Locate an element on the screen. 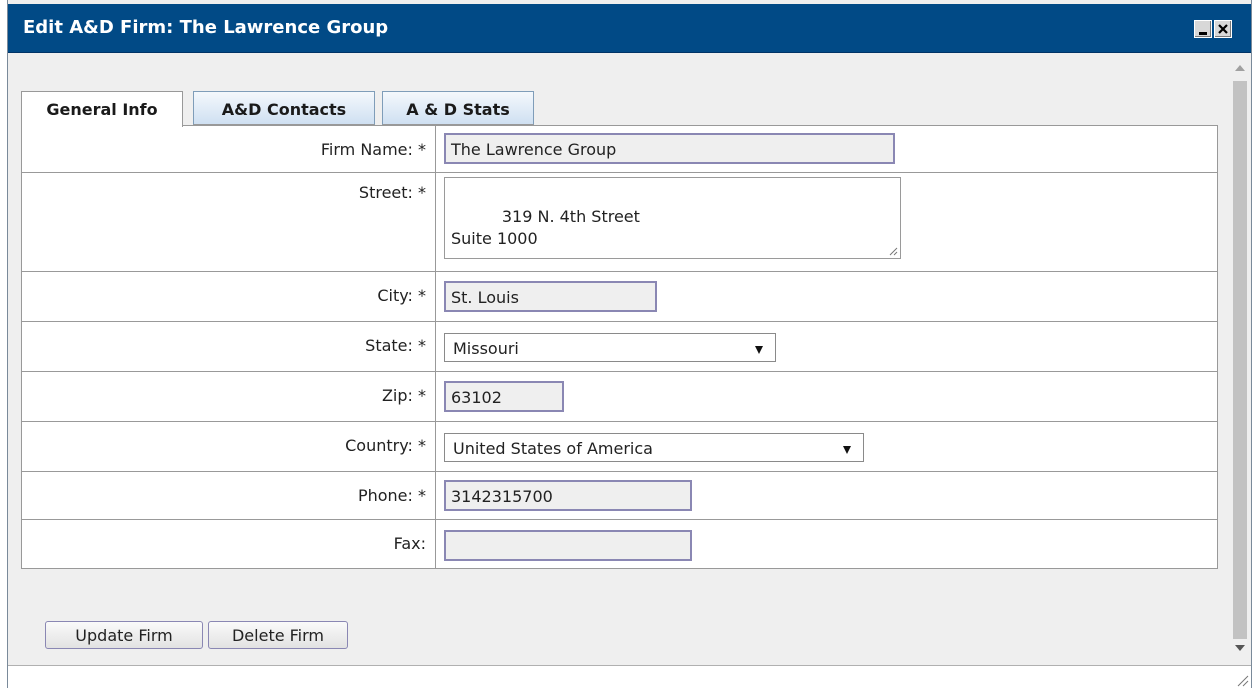 Image resolution: width=1252 pixels, height=689 pixels. form-row-city: City: * St. Louis is located at coordinates (619, 296).